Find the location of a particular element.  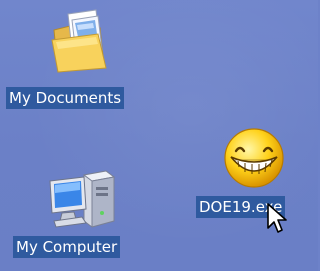

folder-documents-icon is located at coordinates (79, 41).